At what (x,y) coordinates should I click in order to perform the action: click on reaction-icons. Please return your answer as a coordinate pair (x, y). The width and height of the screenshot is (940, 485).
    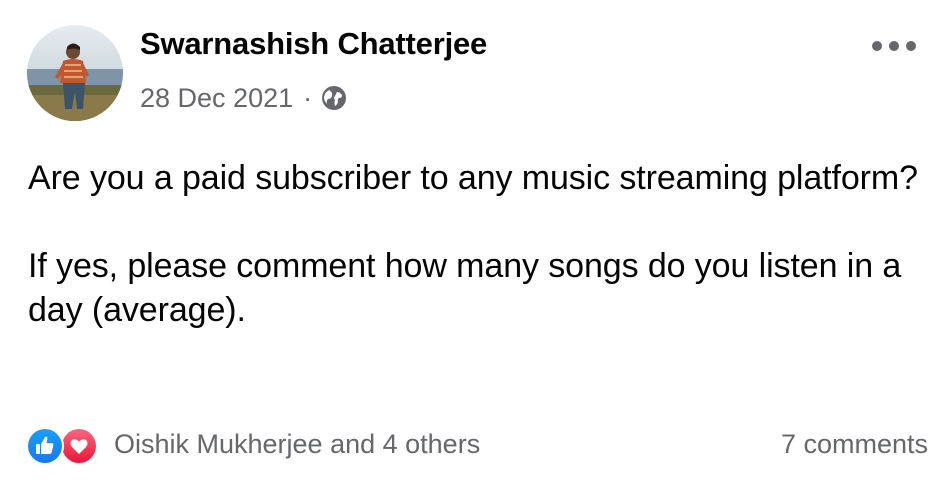
    Looking at the image, I should click on (66, 445).